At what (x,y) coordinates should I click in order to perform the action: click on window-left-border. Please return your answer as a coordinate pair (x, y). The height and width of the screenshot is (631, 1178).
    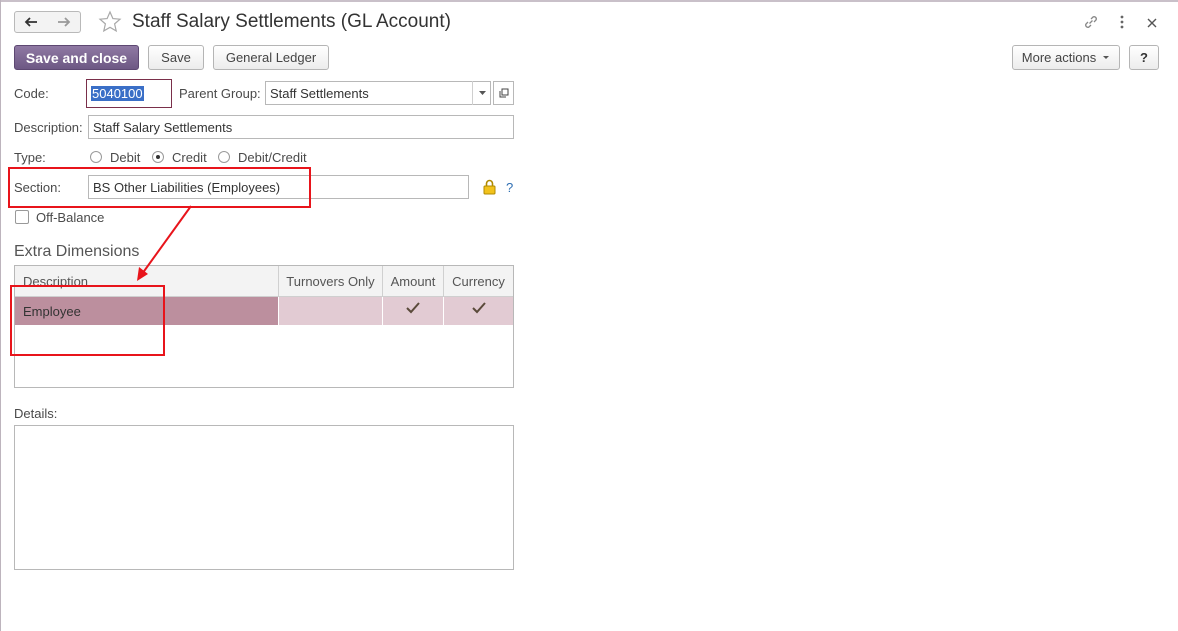
    Looking at the image, I should click on (0, 315).